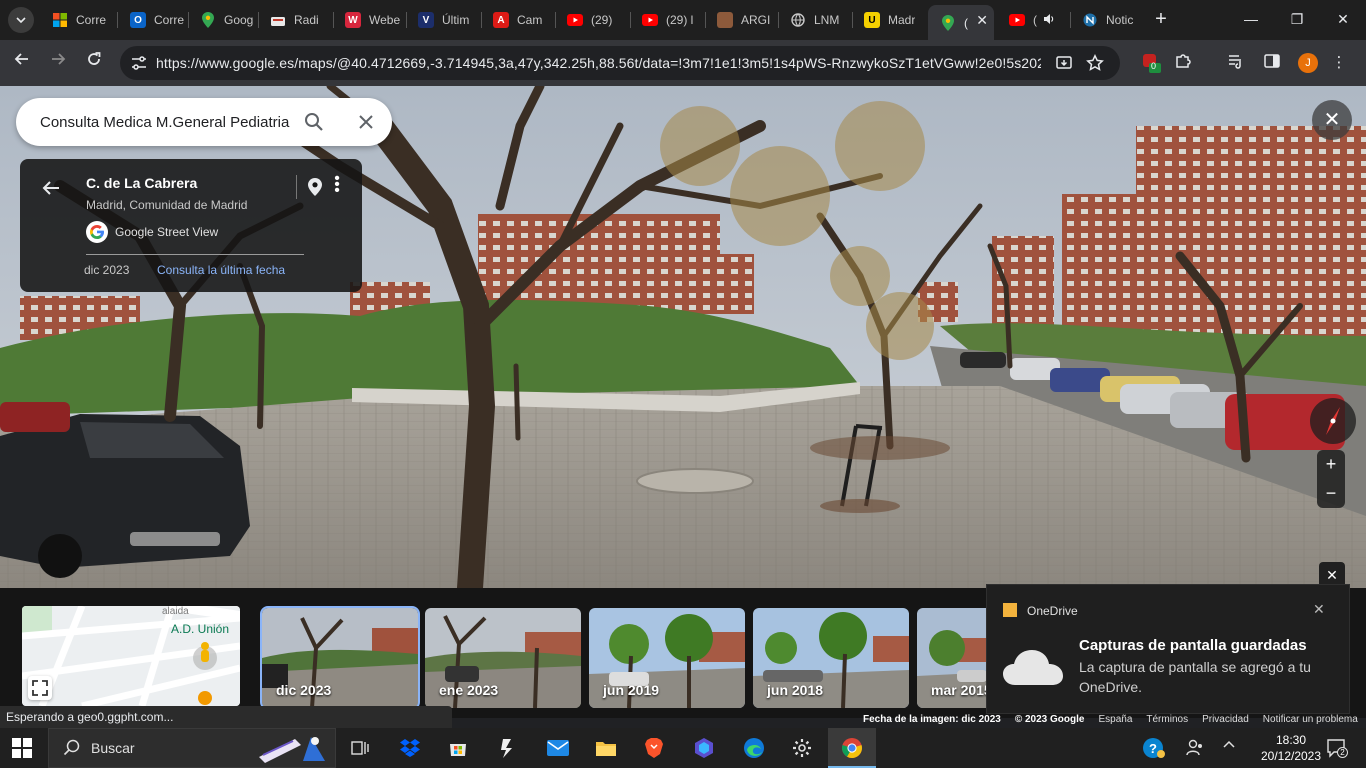 The height and width of the screenshot is (768, 1366). I want to click on thumb-label: dic 2023, so click(304, 690).